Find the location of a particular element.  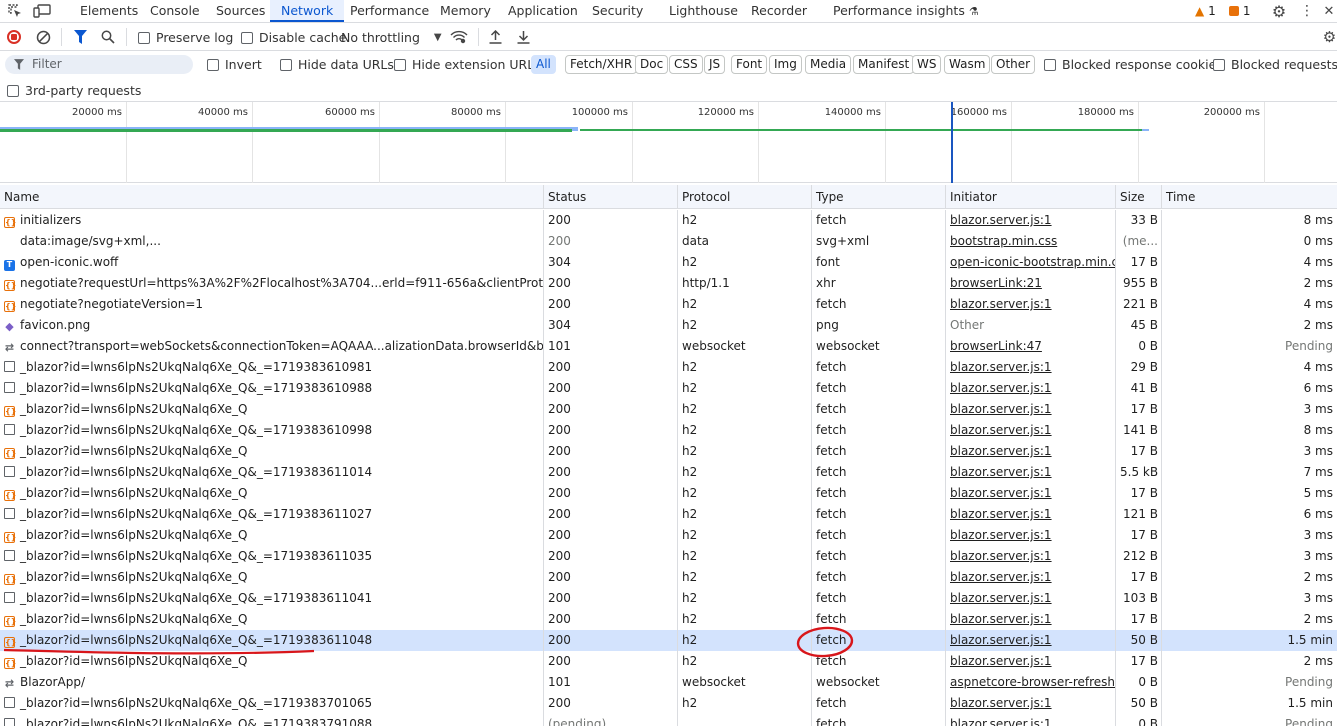

close-icon: ✕ is located at coordinates (1329, 11).